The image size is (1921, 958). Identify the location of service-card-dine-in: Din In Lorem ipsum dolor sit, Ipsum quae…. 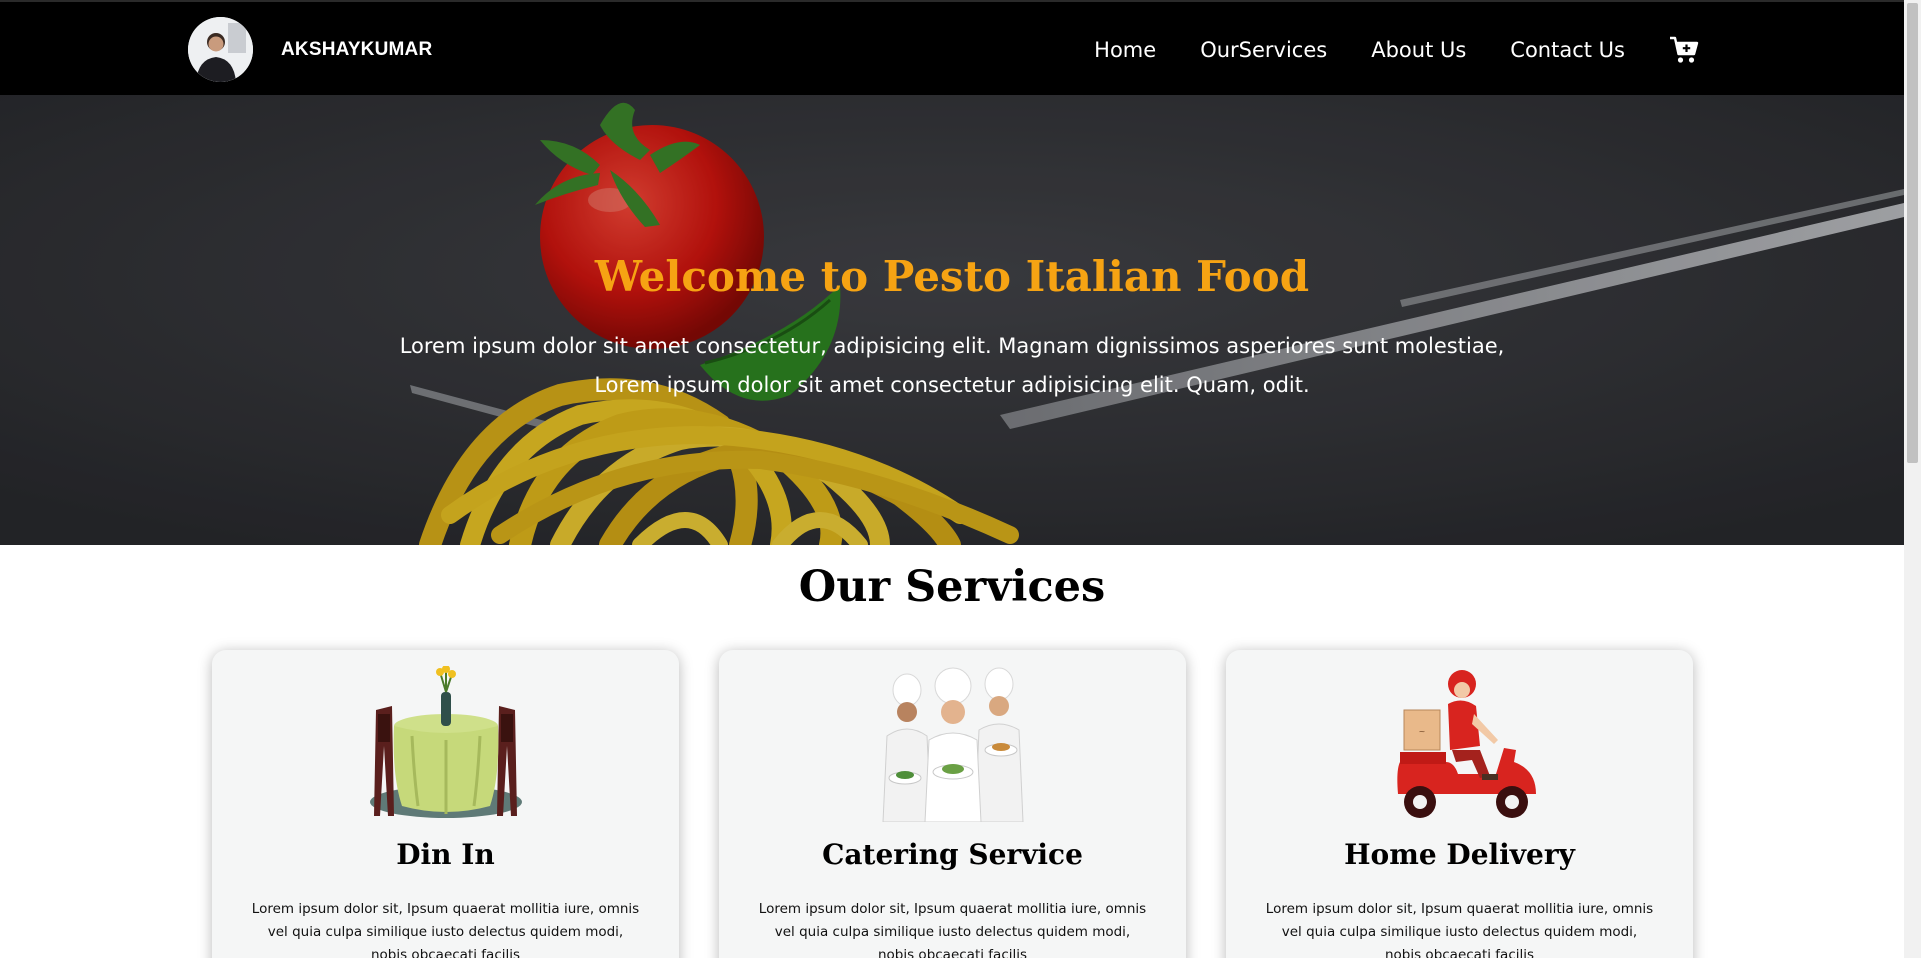
(445, 804).